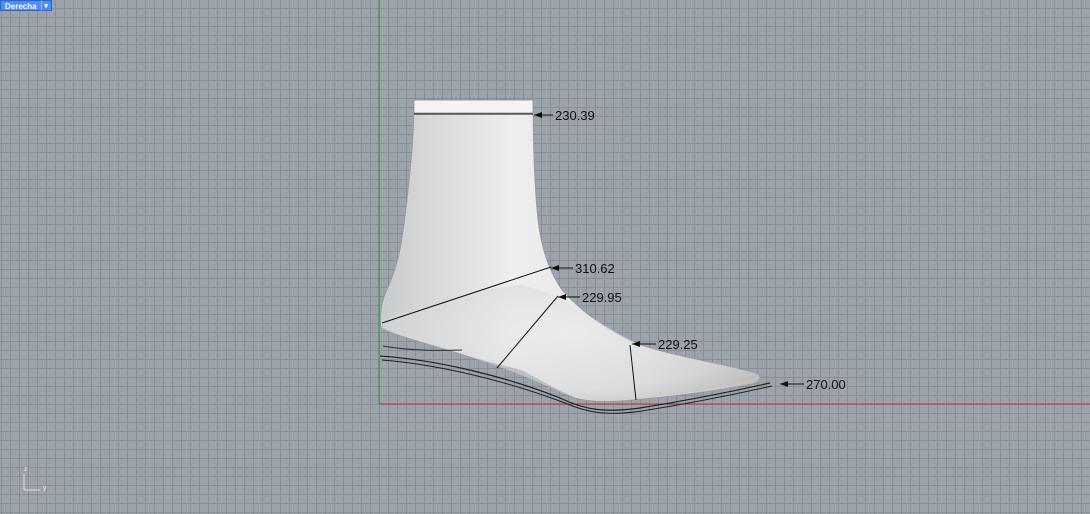  Describe the element at coordinates (473, 106) in the screenshot. I see `boot-top-band` at that location.